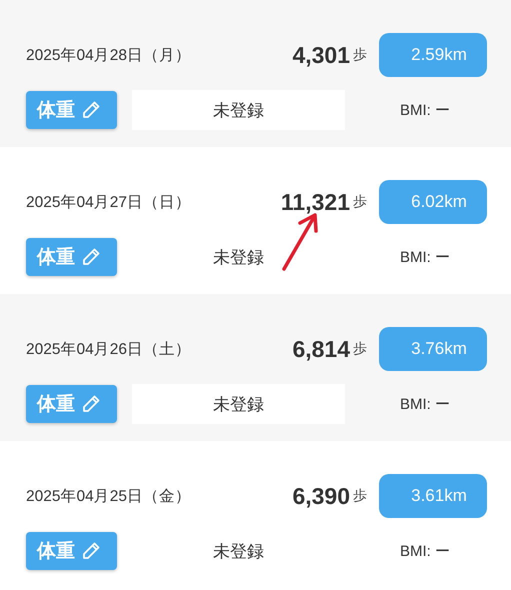  What do you see at coordinates (433, 496) in the screenshot?
I see `distance-button: 3.61km` at bounding box center [433, 496].